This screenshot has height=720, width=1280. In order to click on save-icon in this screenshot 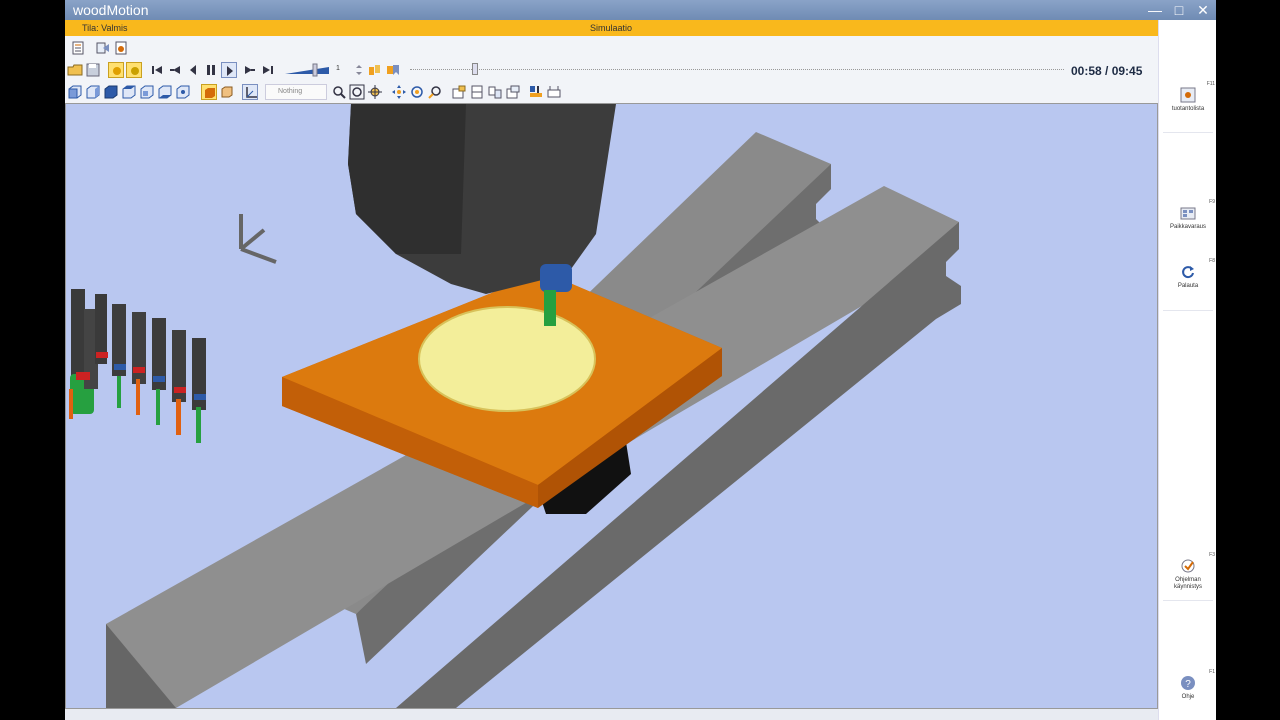, I will do `click(93, 70)`.